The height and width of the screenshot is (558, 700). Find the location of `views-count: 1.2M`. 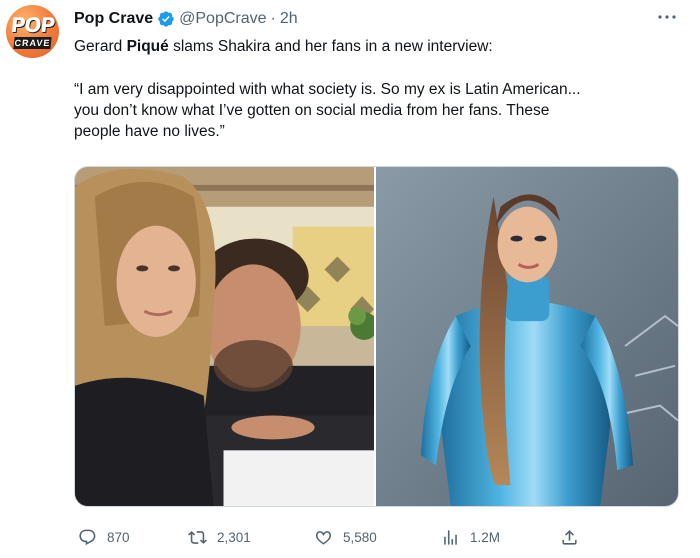

views-count: 1.2M is located at coordinates (485, 537).